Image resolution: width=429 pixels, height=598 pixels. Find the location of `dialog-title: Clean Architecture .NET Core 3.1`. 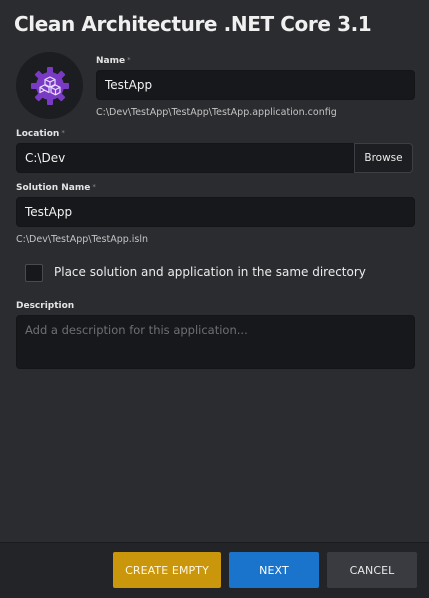

dialog-title: Clean Architecture .NET Core 3.1 is located at coordinates (193, 24).